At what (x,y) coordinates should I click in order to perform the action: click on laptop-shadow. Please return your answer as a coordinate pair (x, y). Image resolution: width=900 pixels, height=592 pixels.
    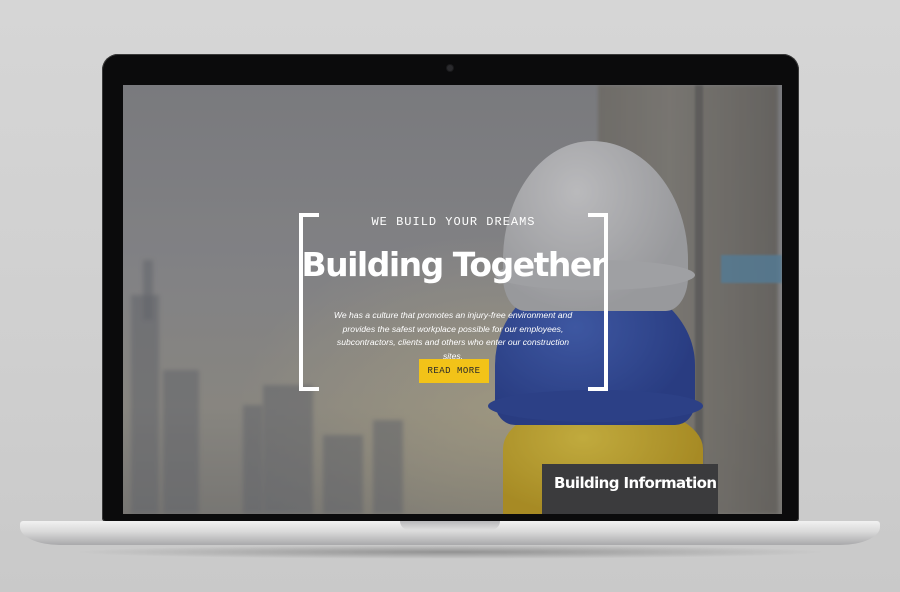
    Looking at the image, I should click on (450, 552).